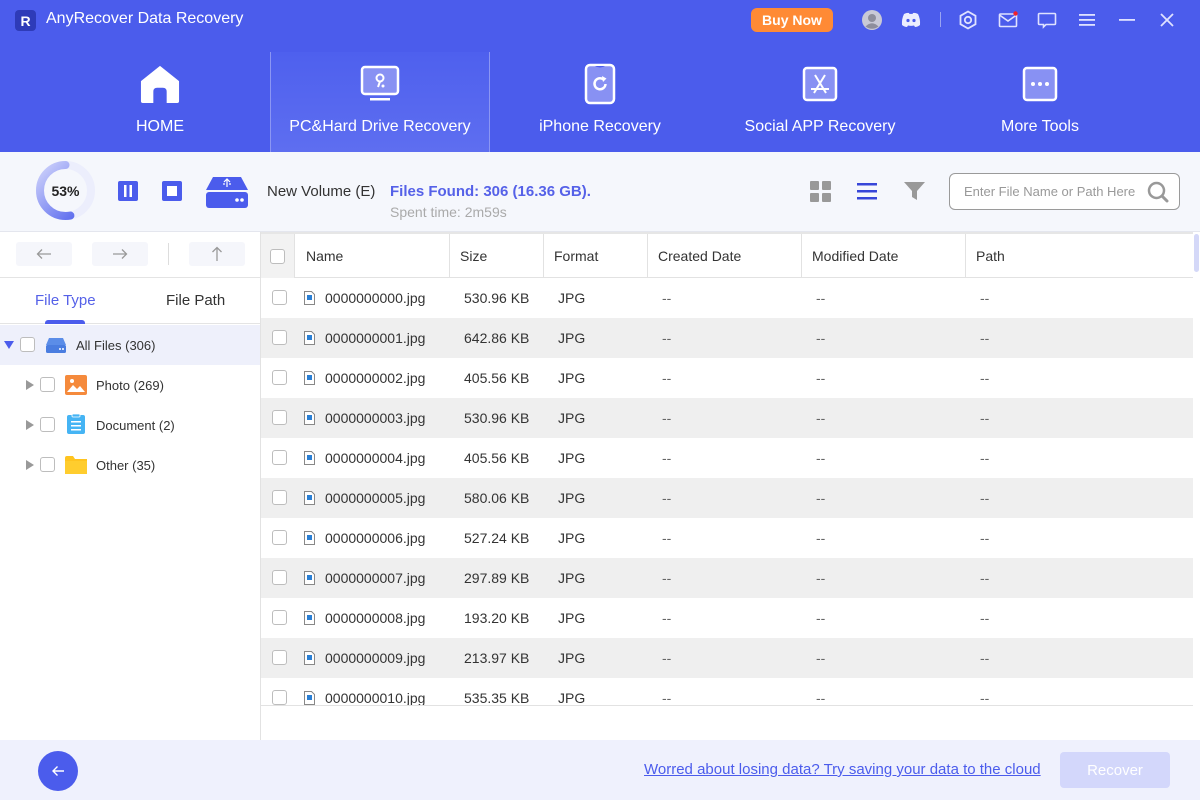  Describe the element at coordinates (600, 126) in the screenshot. I see `nav-iphone-recovery-label: iPhone Recovery` at that location.